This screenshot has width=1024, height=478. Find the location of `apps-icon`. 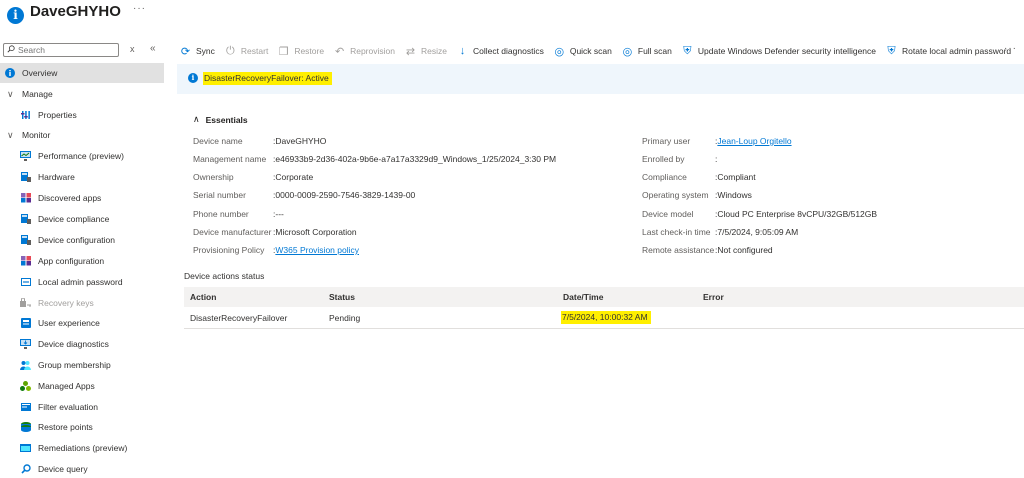

apps-icon is located at coordinates (25, 198).